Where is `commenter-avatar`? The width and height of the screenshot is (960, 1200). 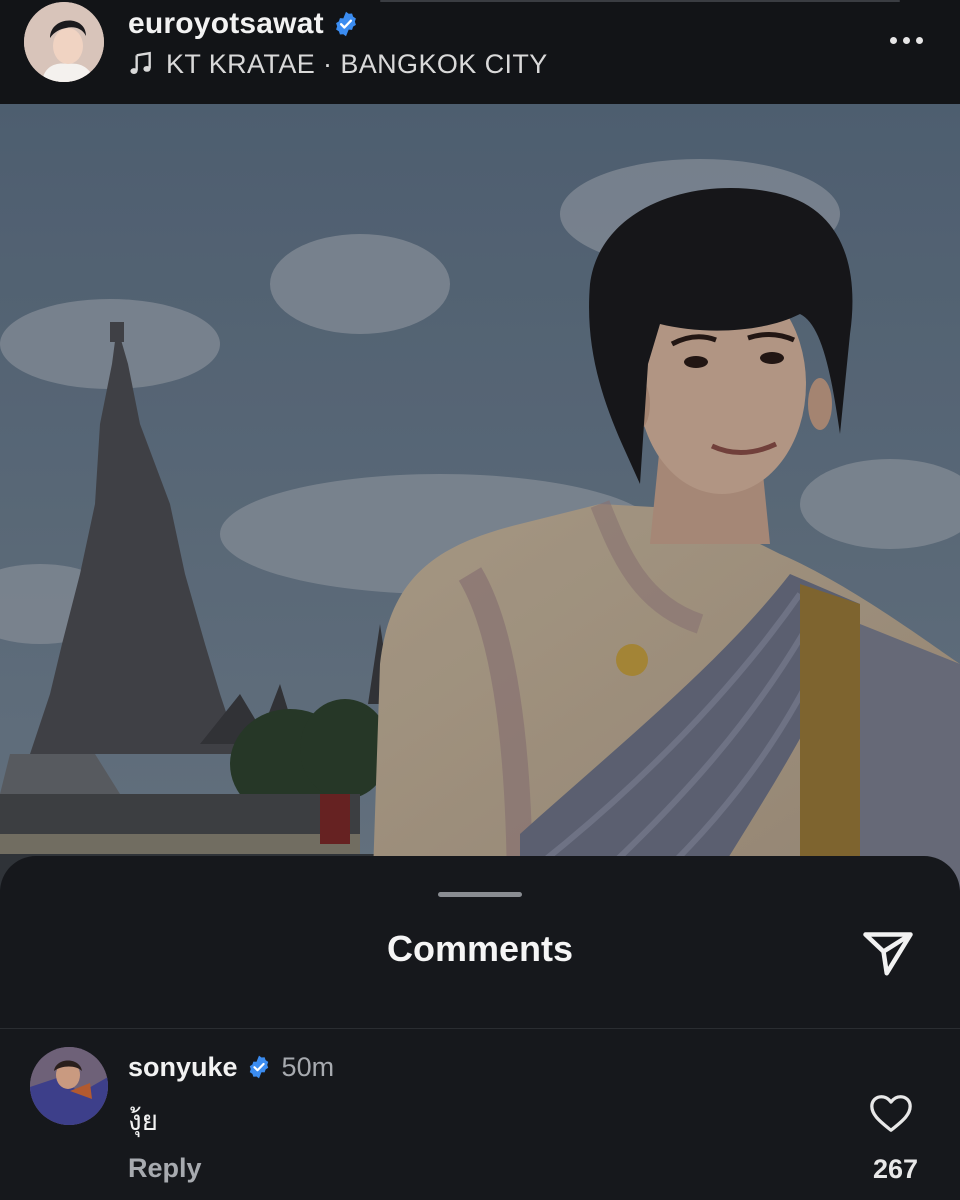
commenter-avatar is located at coordinates (69, 1086).